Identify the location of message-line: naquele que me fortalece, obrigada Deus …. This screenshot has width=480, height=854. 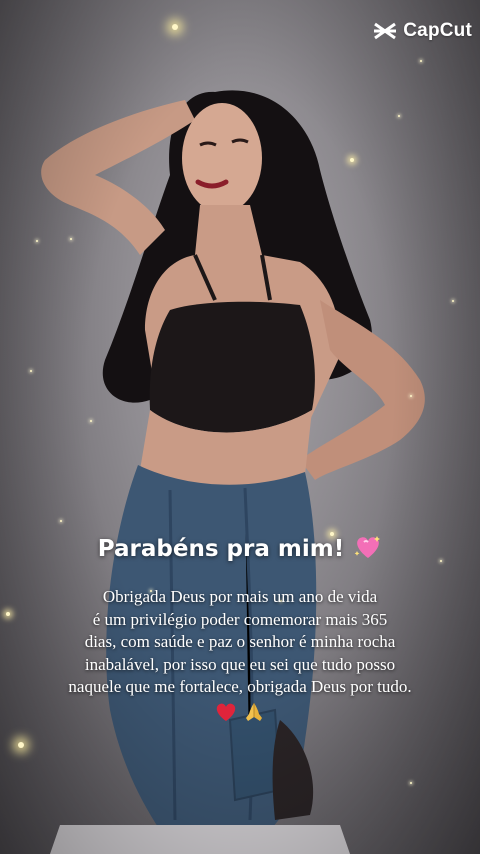
(240, 686).